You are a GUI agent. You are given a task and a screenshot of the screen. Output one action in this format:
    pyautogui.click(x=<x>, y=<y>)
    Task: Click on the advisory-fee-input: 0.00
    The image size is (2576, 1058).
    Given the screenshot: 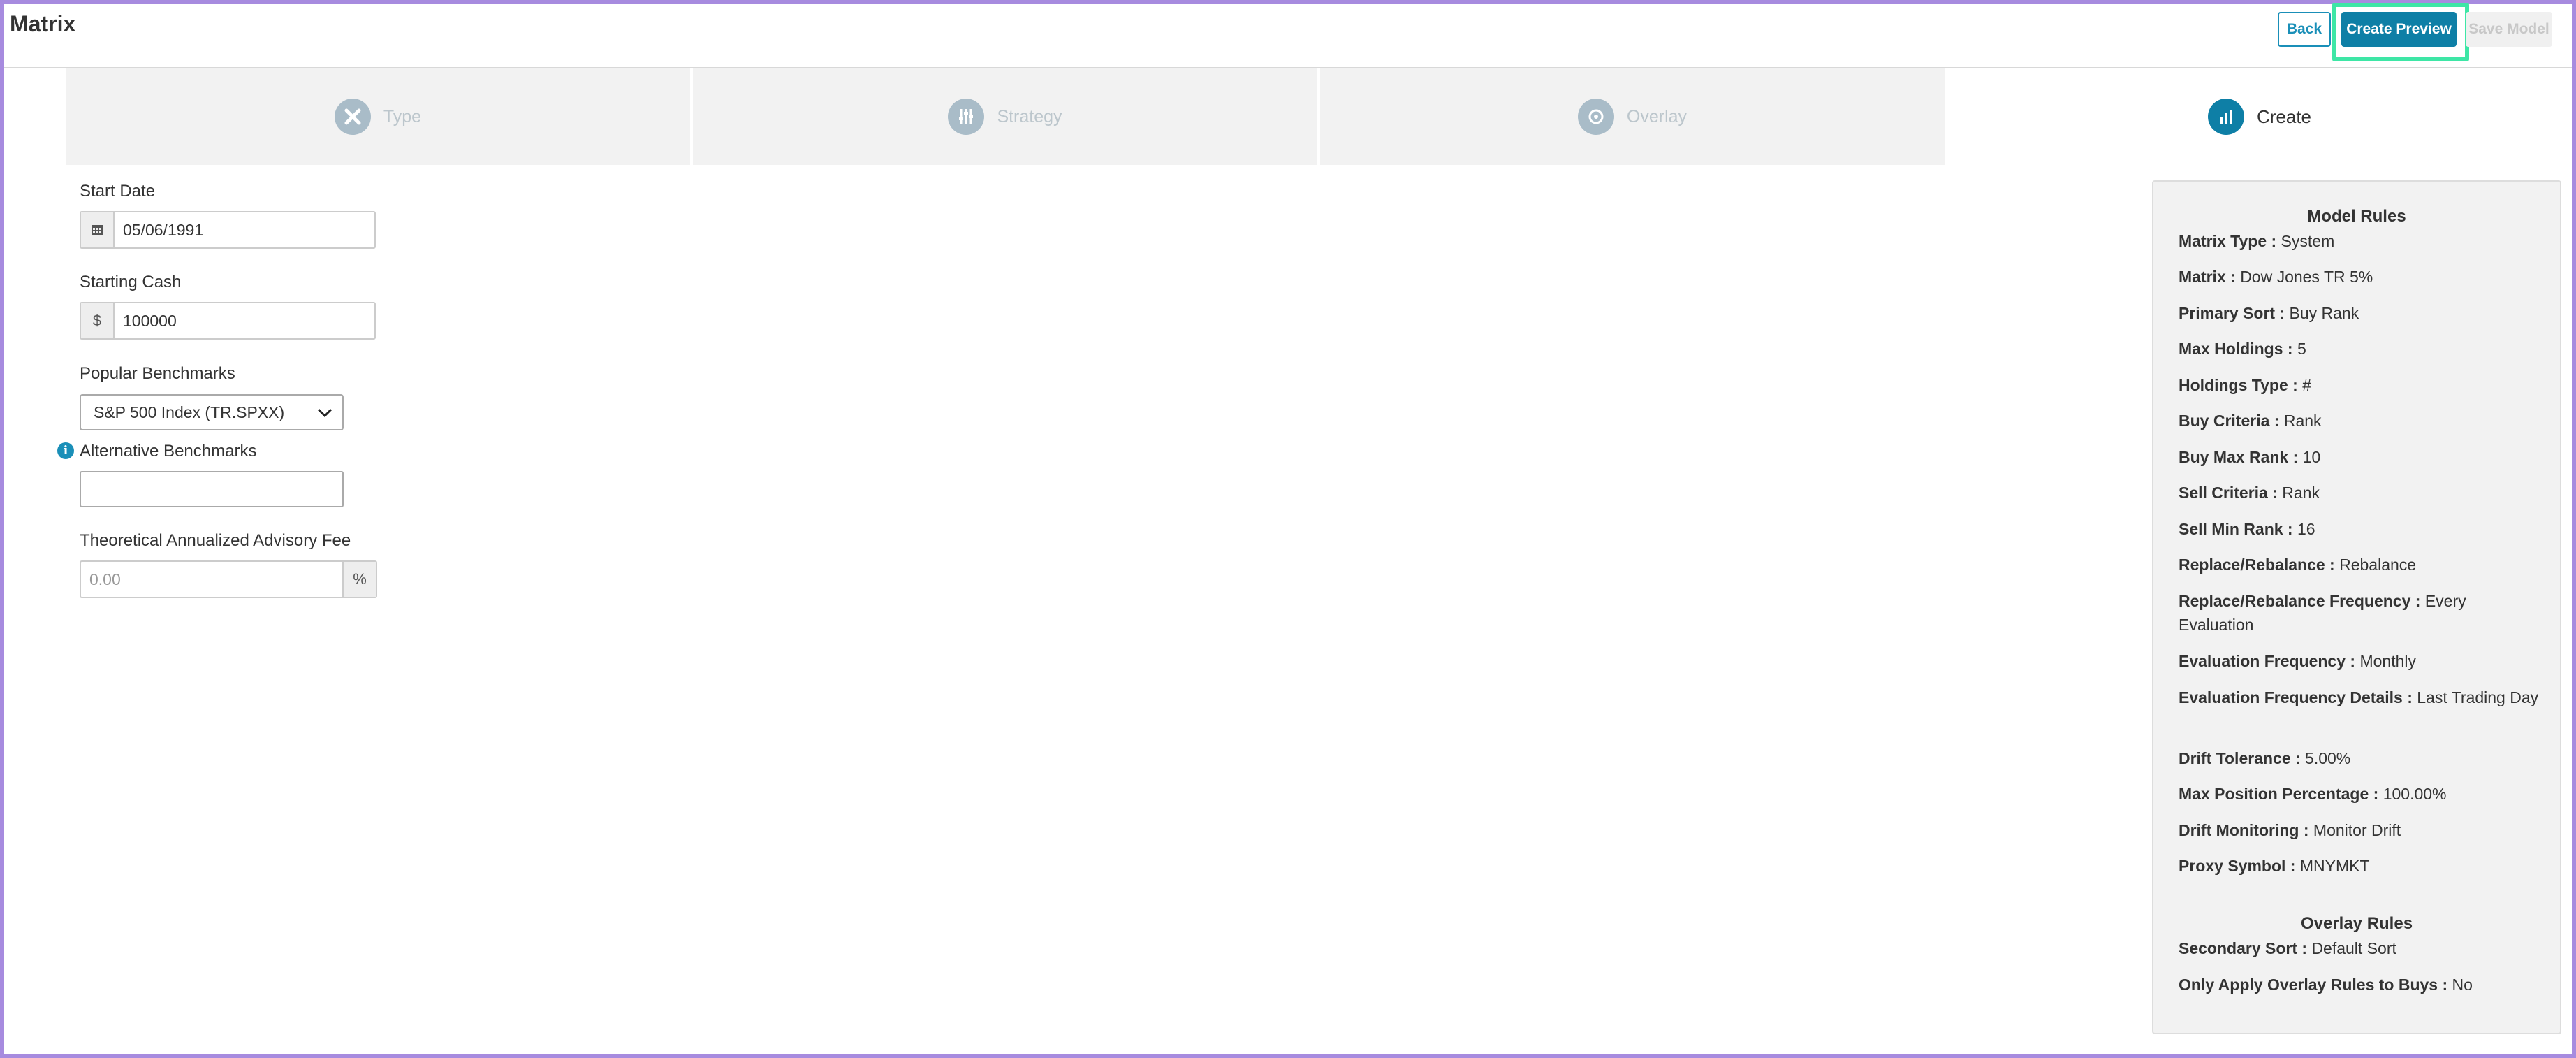 What is the action you would take?
    pyautogui.click(x=212, y=579)
    